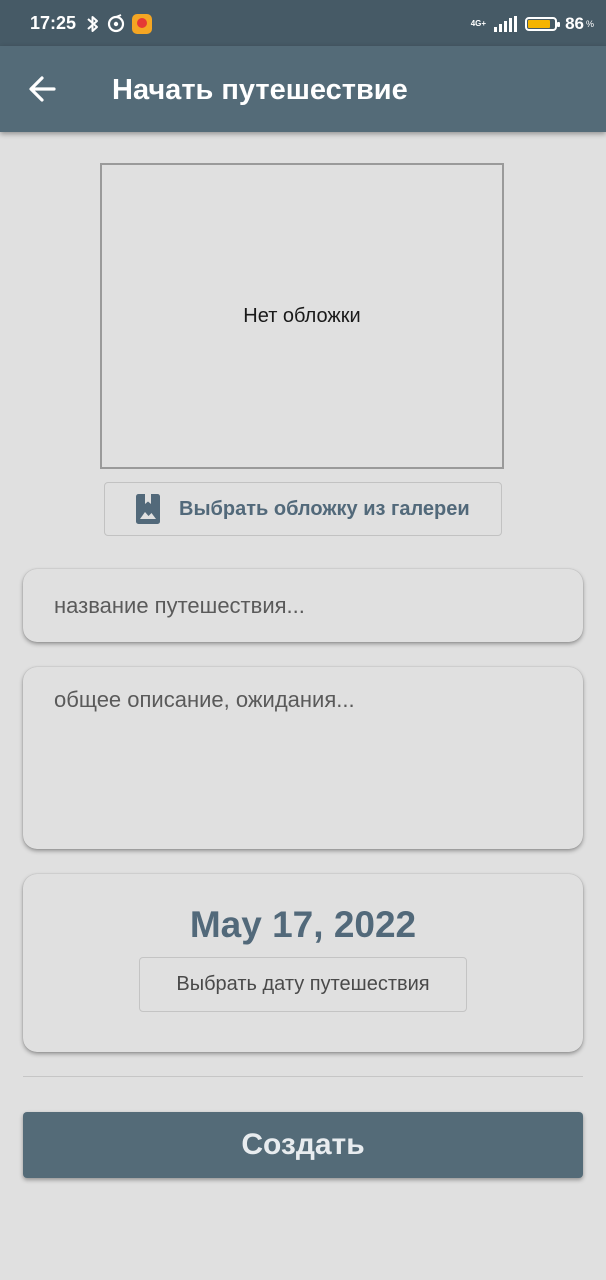 This screenshot has width=606, height=1280. I want to click on back-button, so click(44, 89).